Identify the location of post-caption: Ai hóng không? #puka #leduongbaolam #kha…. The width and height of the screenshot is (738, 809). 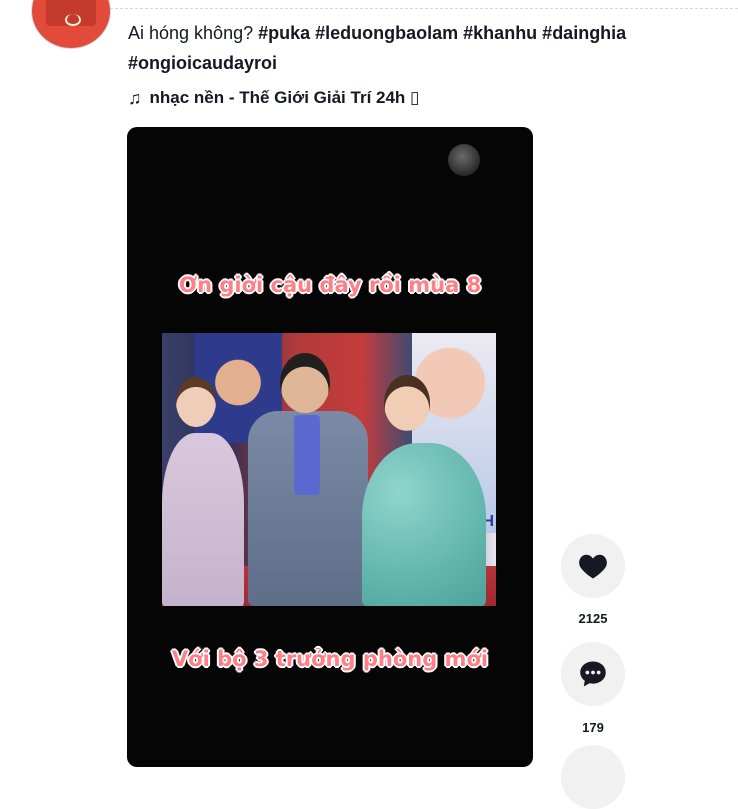
(430, 48).